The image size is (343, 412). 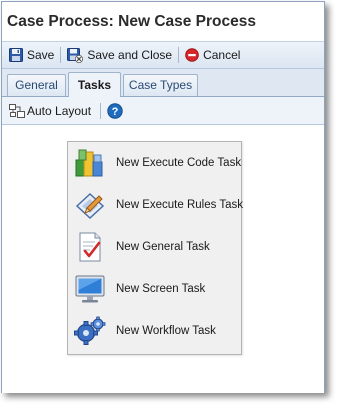 What do you see at coordinates (90, 163) in the screenshot?
I see `execute-code-icon` at bounding box center [90, 163].